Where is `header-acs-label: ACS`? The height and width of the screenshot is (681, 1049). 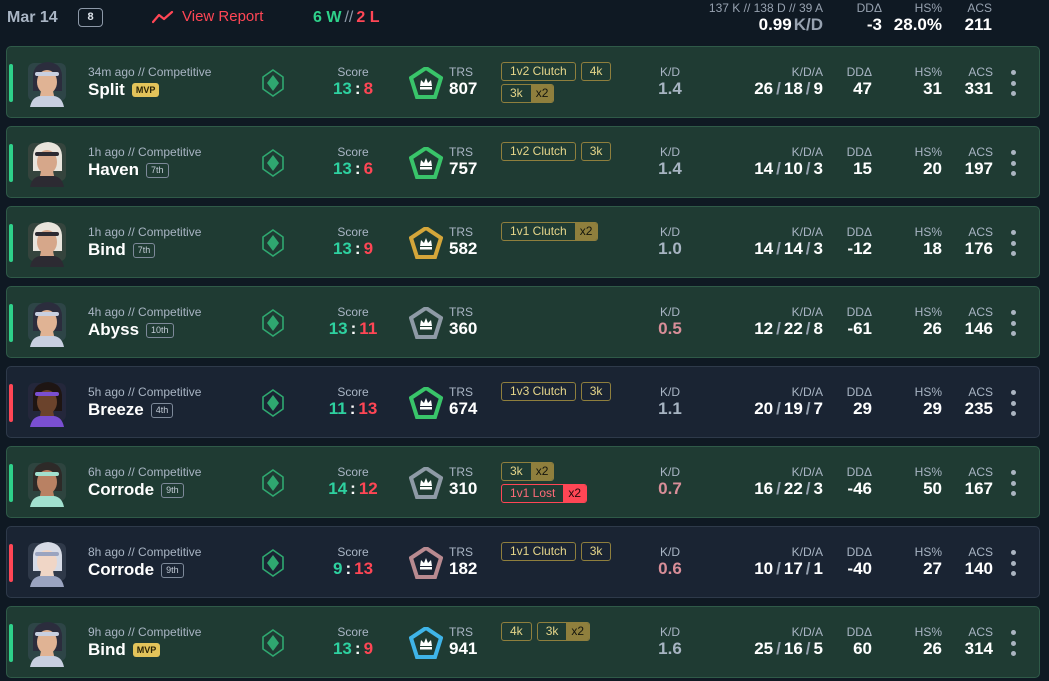 header-acs-label: ACS is located at coordinates (979, 8).